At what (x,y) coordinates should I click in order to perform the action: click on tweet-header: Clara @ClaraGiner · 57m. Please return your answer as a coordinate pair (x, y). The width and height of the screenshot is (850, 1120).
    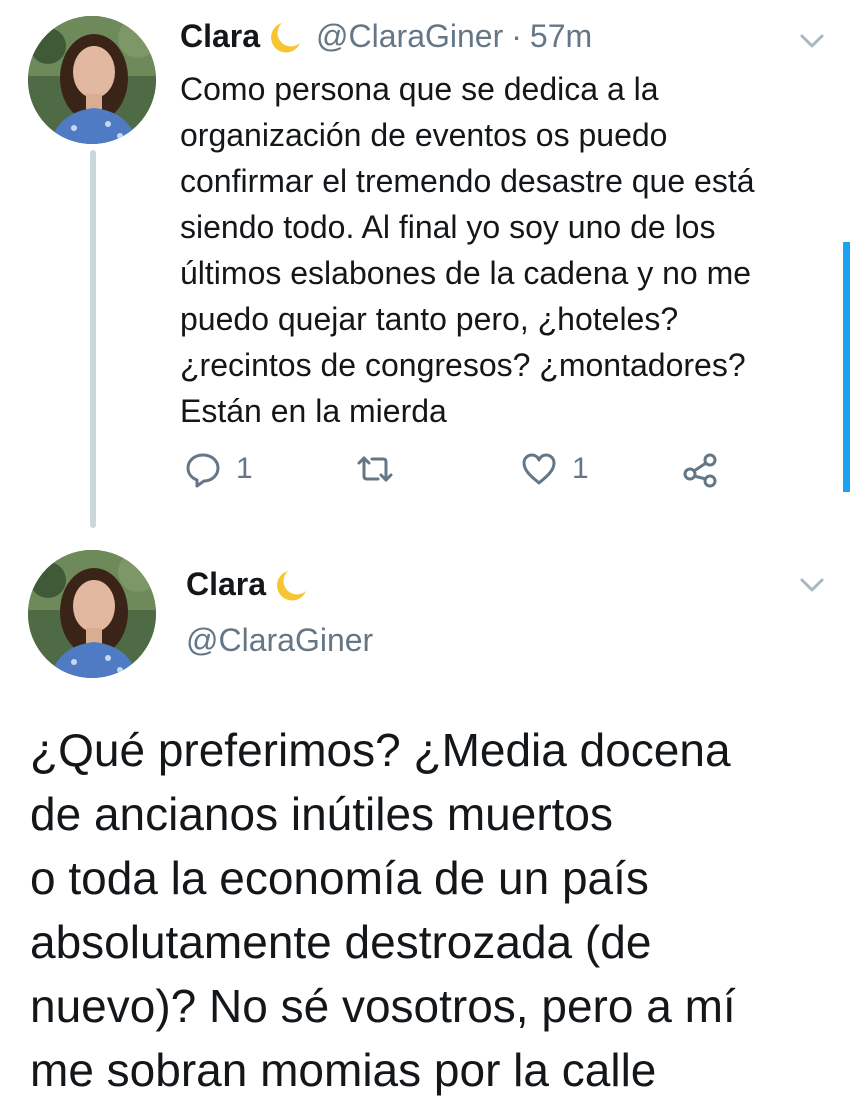
    Looking at the image, I should click on (386, 36).